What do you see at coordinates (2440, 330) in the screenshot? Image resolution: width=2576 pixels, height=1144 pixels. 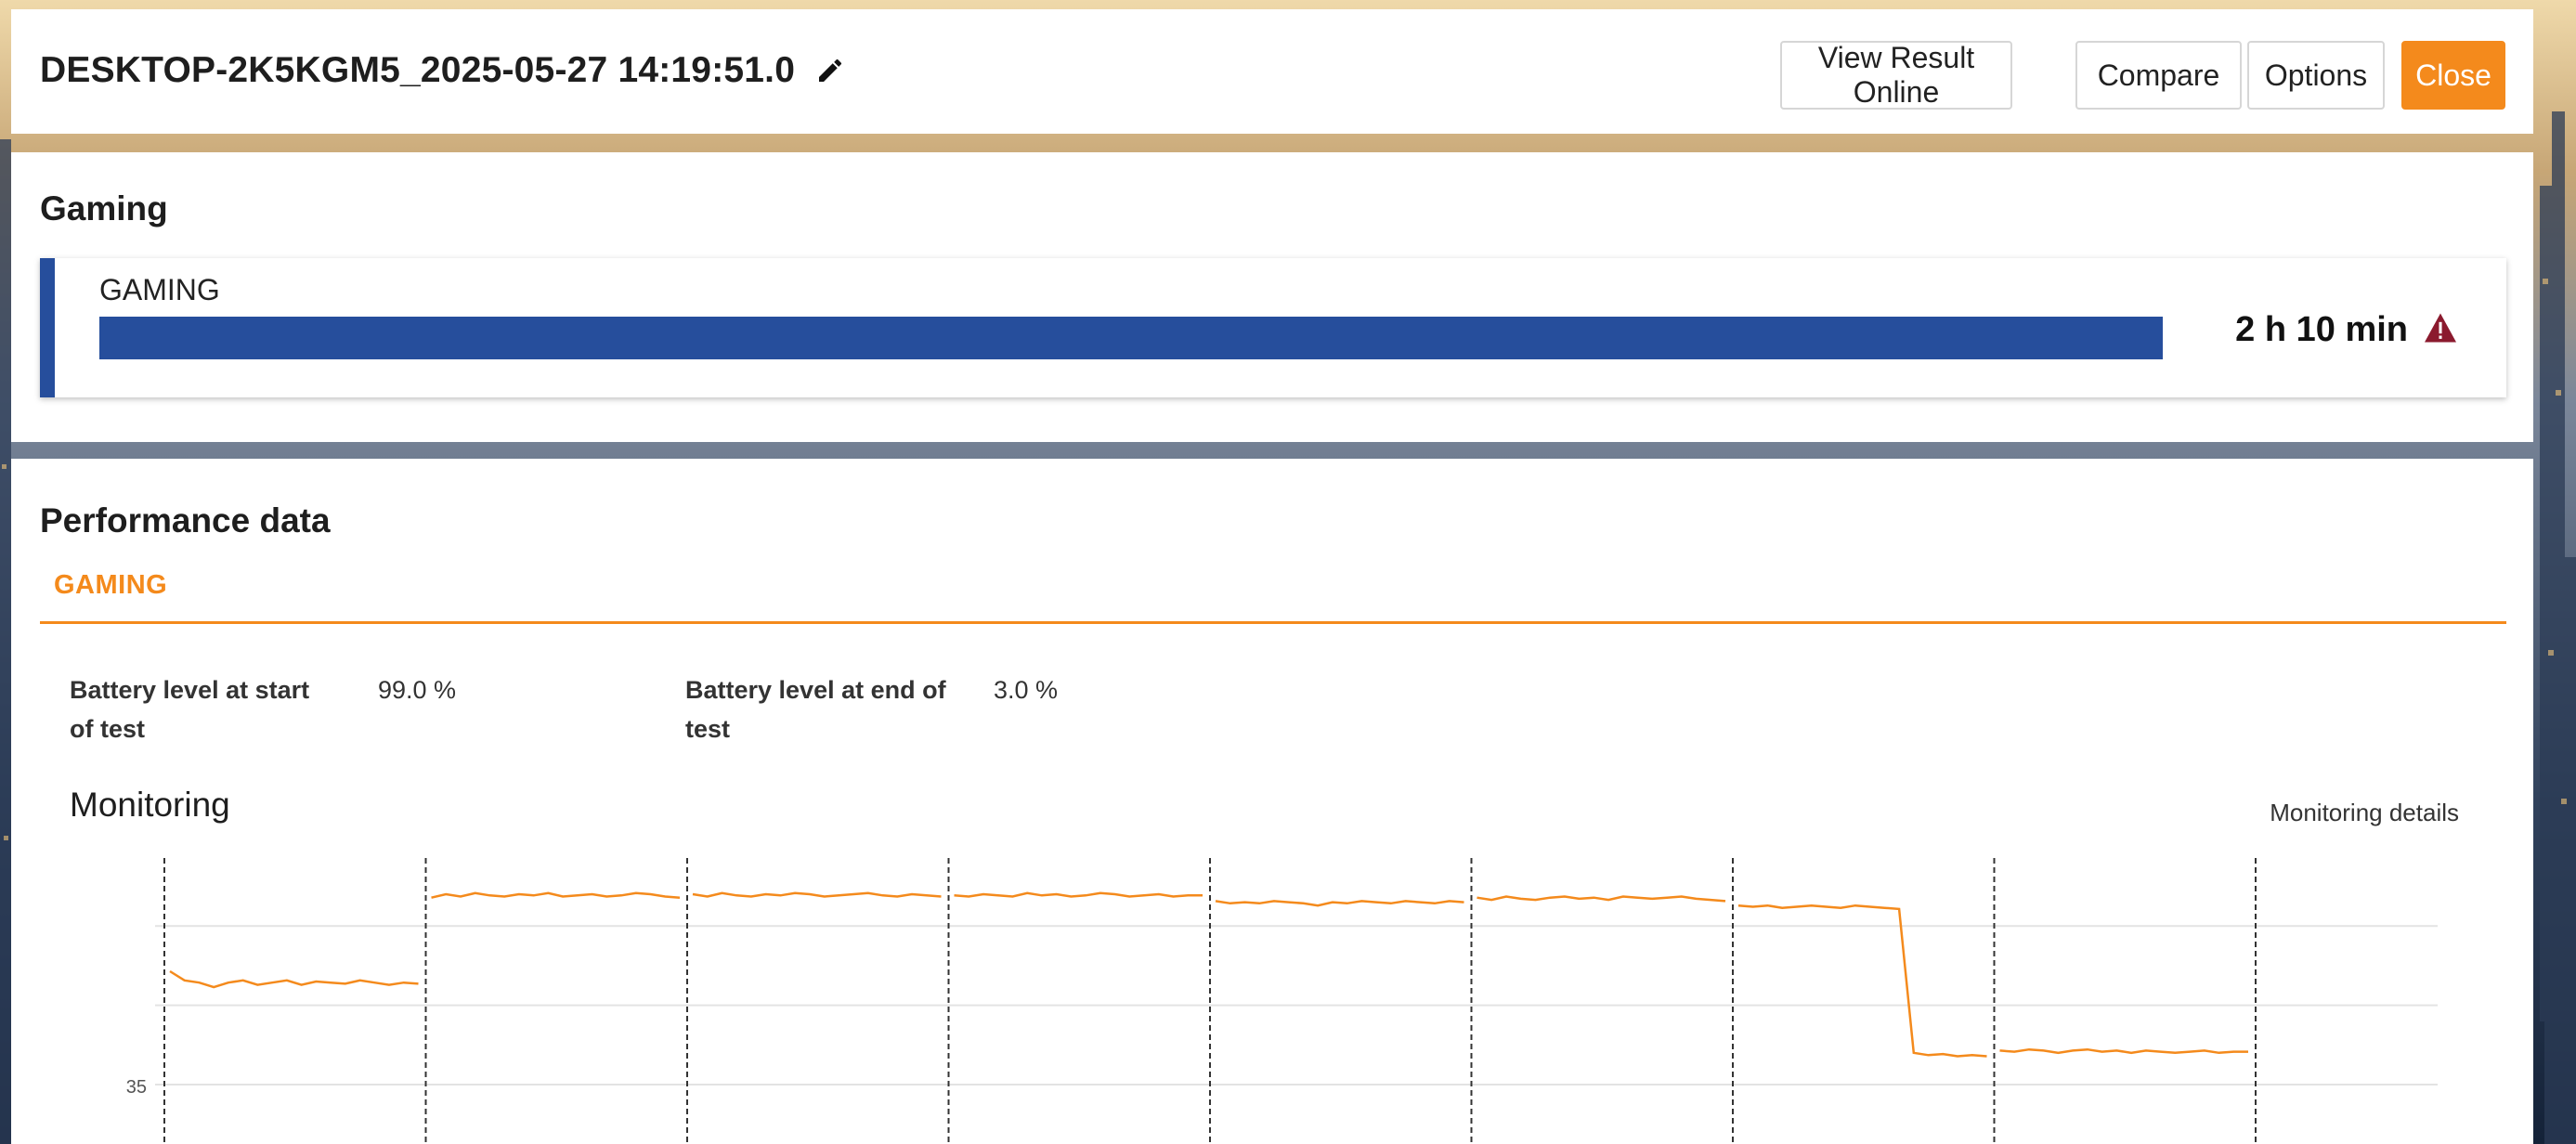 I see `warning-triangle-icon` at bounding box center [2440, 330].